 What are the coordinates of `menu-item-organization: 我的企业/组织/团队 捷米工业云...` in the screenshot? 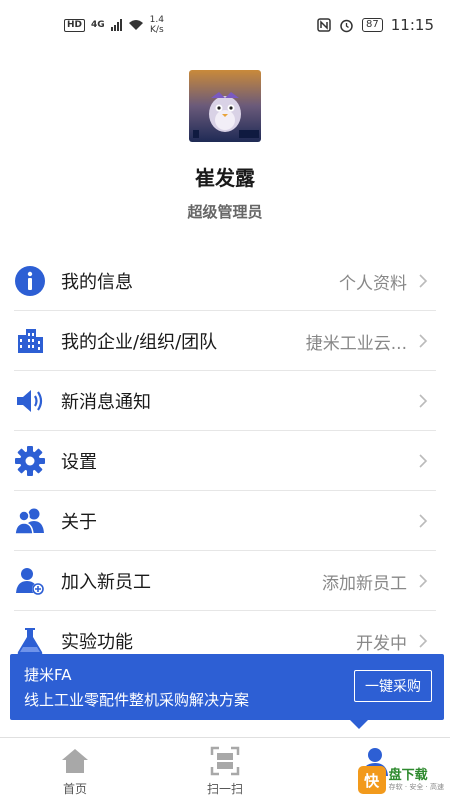 It's located at (225, 341).